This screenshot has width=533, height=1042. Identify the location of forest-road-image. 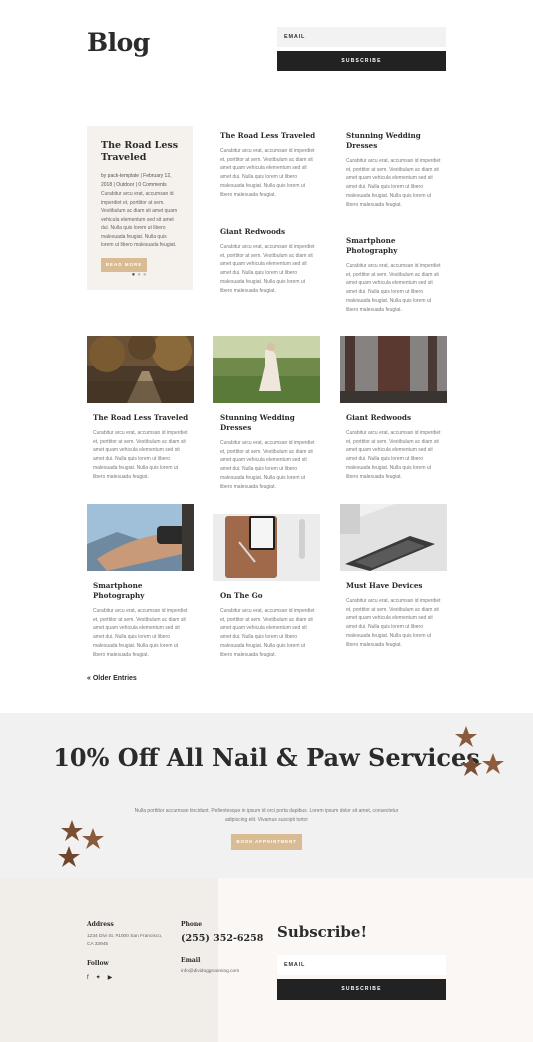
(140, 369).